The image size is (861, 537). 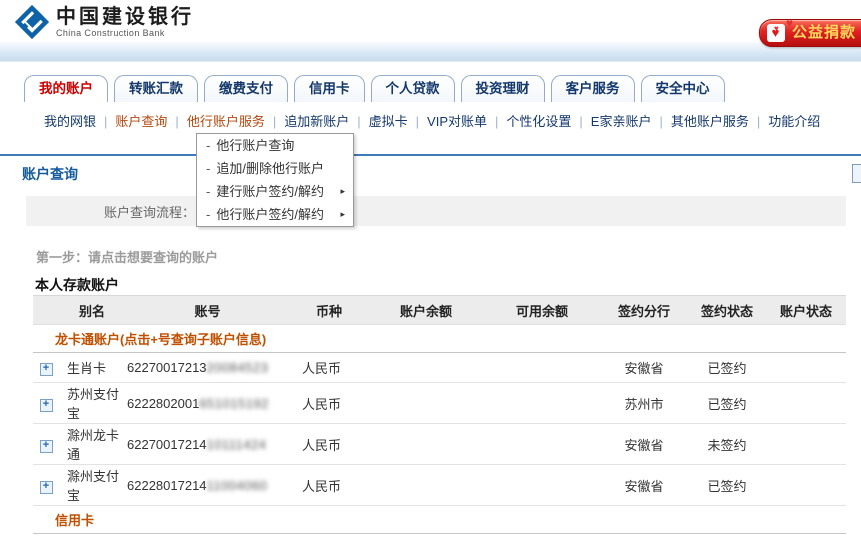 What do you see at coordinates (66, 88) in the screenshot?
I see `tab-my-account: 我的账户` at bounding box center [66, 88].